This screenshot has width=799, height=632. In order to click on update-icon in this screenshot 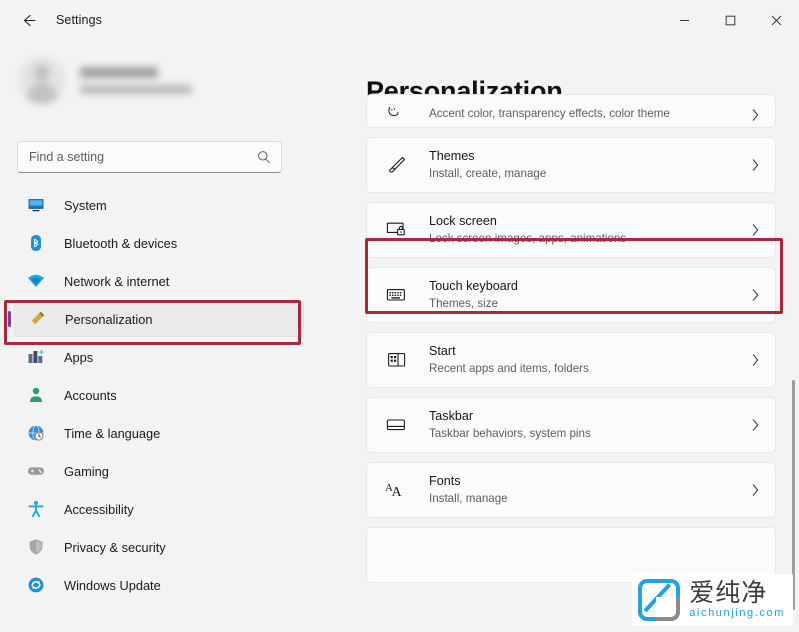, I will do `click(36, 585)`.